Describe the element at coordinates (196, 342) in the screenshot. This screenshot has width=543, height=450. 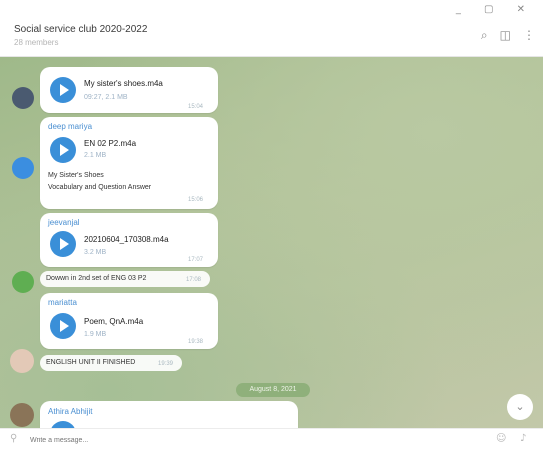
I see `message-time: 19:38` at that location.